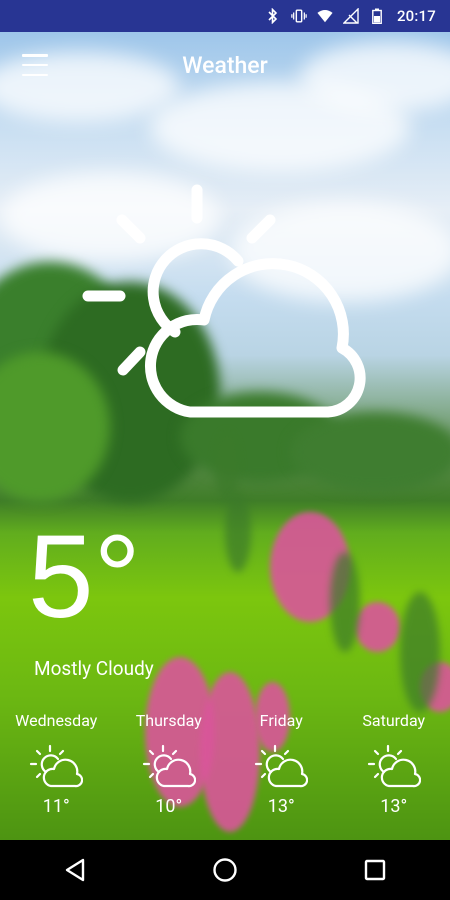  What do you see at coordinates (169, 806) in the screenshot?
I see `forecast-temperature: 10°` at bounding box center [169, 806].